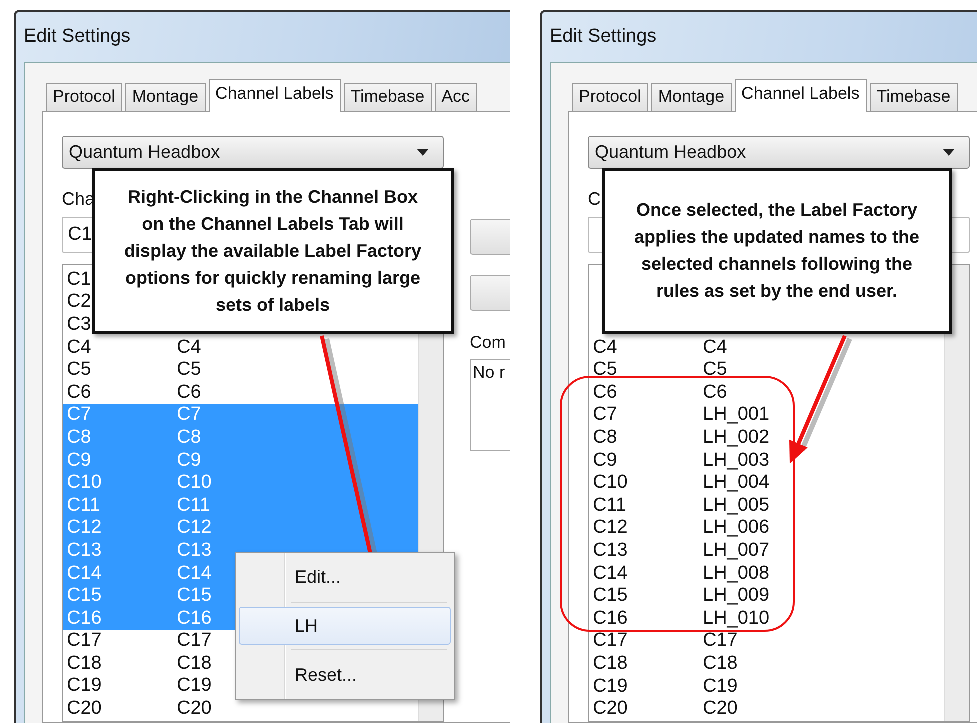 Image resolution: width=977 pixels, height=723 pixels. Describe the element at coordinates (766, 437) in the screenshot. I see `list-row: C8 LH_002` at that location.